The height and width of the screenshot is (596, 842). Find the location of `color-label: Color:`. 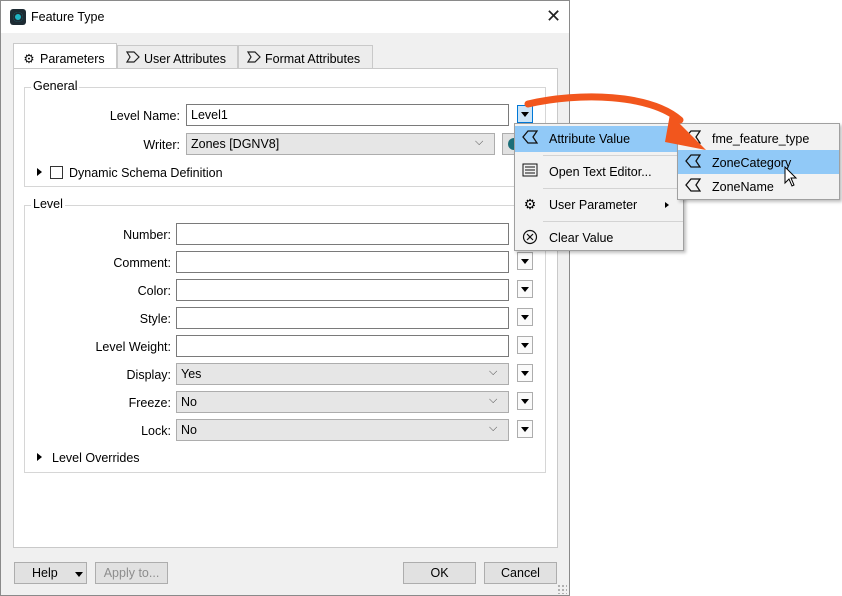

color-label: Color: is located at coordinates (154, 291).